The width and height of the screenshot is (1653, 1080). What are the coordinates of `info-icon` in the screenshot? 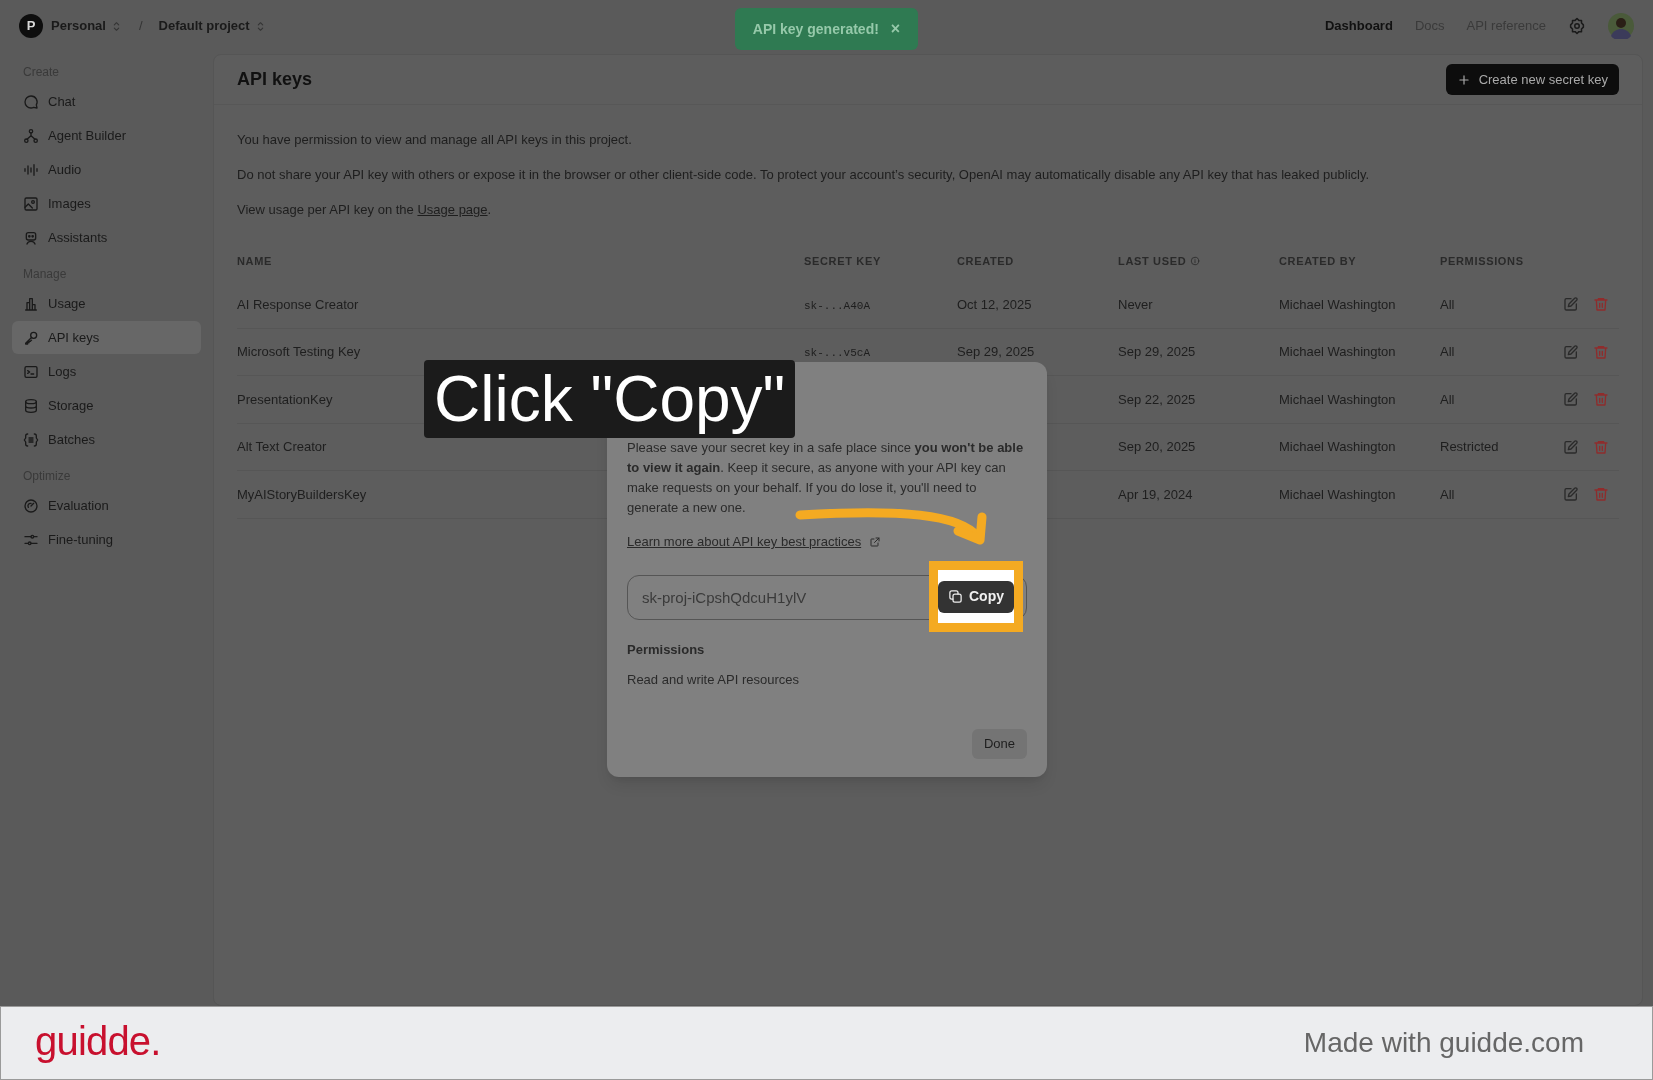 It's located at (1195, 261).